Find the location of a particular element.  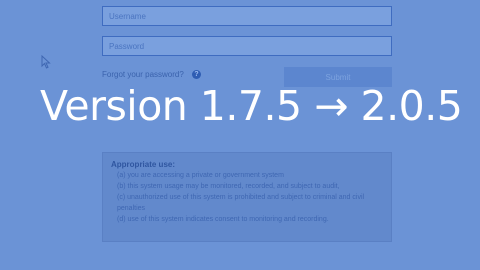

notice-title: Appropriate use: is located at coordinates (143, 164).